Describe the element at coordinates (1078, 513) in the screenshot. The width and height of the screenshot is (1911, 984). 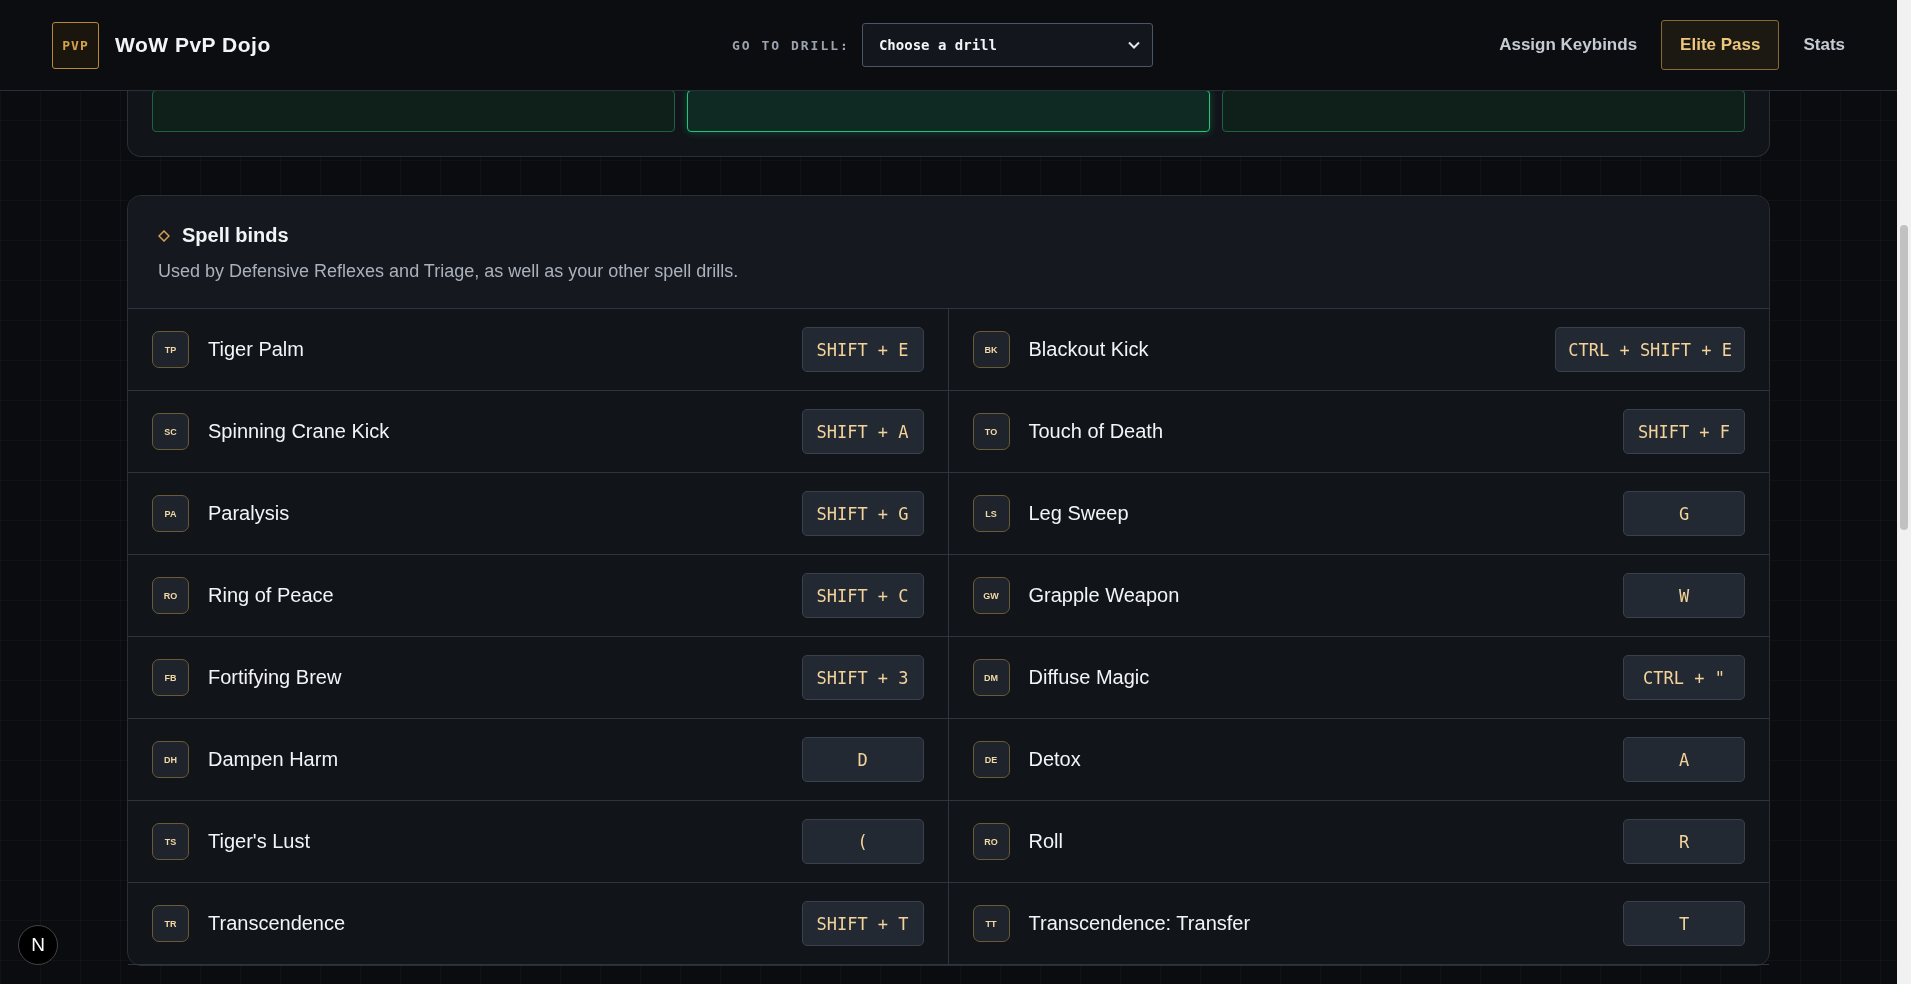
I see `spell-name: Leg Sweep` at that location.